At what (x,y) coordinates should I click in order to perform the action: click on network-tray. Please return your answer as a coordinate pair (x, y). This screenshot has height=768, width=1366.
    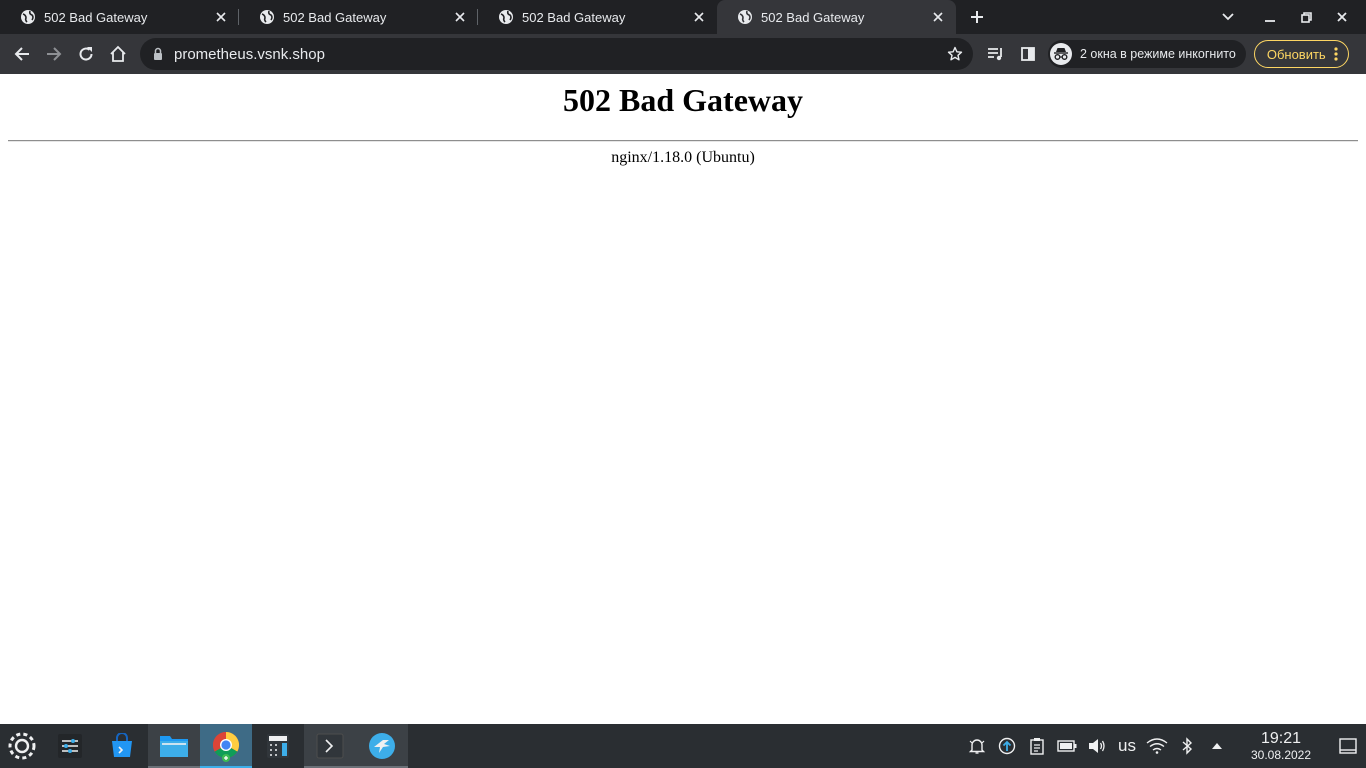
    Looking at the image, I should click on (1157, 746).